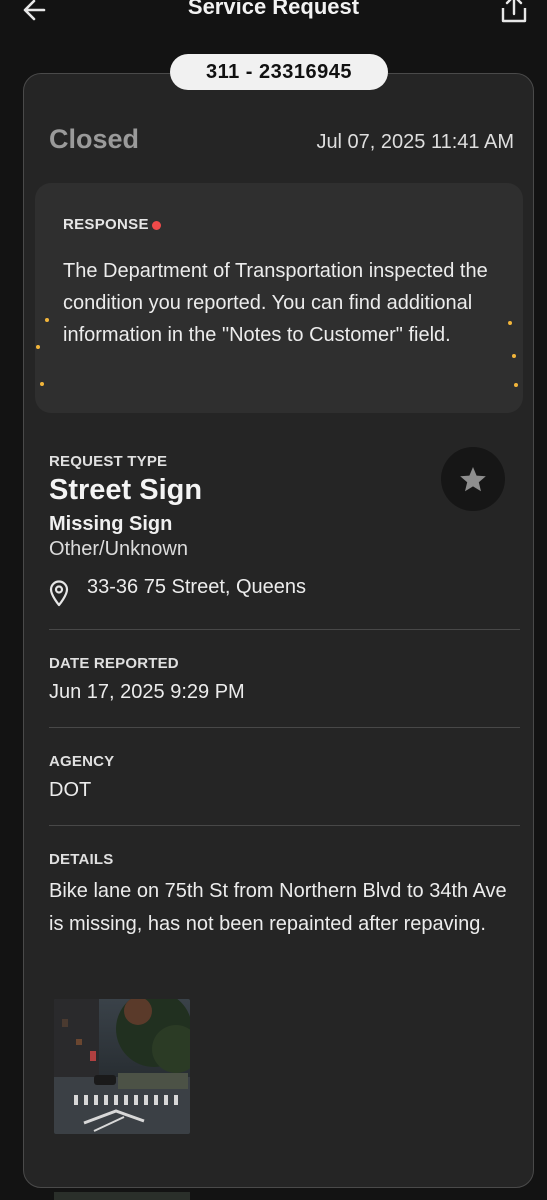 The height and width of the screenshot is (1200, 547). Describe the element at coordinates (273, 20) in the screenshot. I see `top-app-bar: Service Request` at that location.